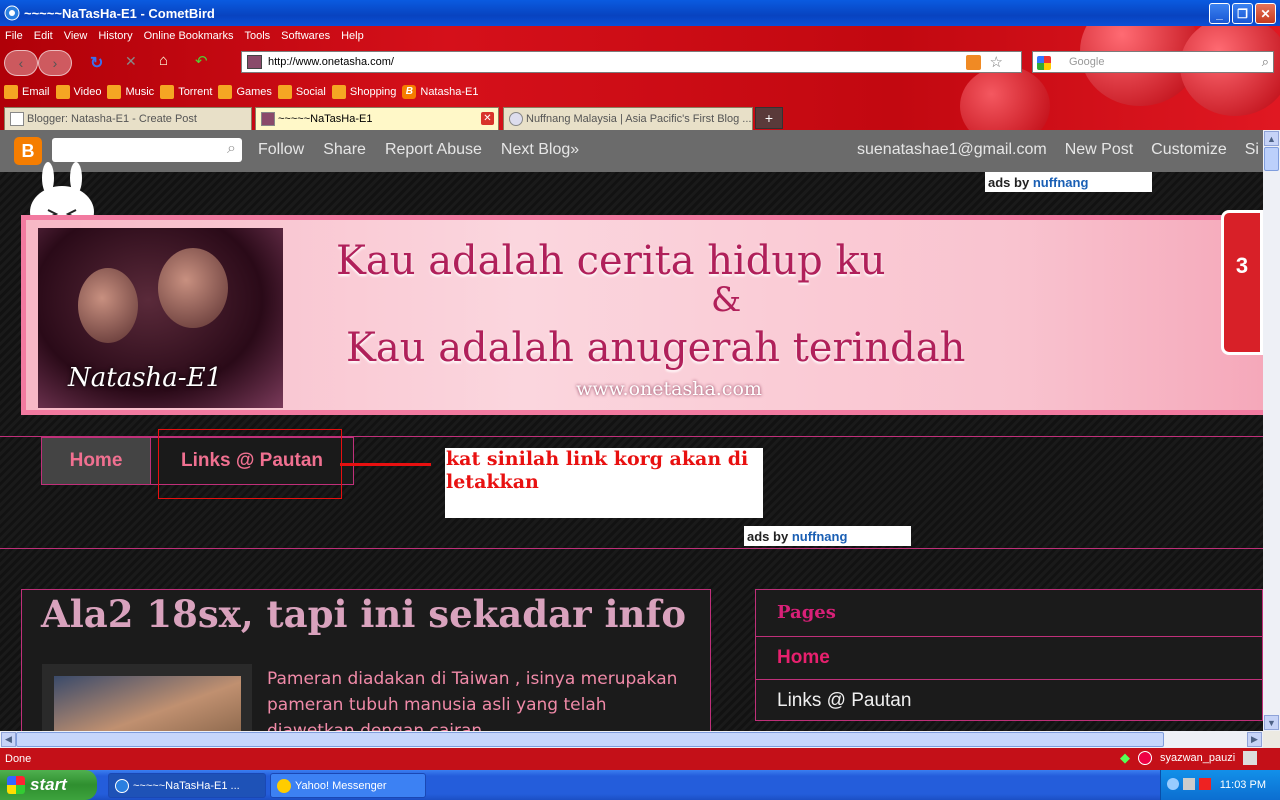 The height and width of the screenshot is (800, 1280). Describe the element at coordinates (363, 614) in the screenshot. I see `post-title: Ala2 18sx, tapi ini sekadar info` at that location.